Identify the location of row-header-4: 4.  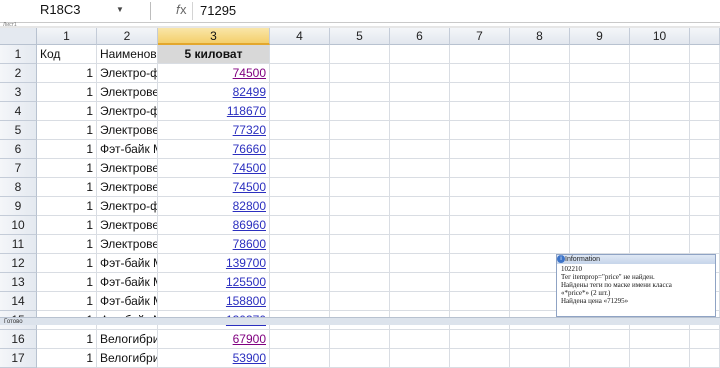
(18, 111).